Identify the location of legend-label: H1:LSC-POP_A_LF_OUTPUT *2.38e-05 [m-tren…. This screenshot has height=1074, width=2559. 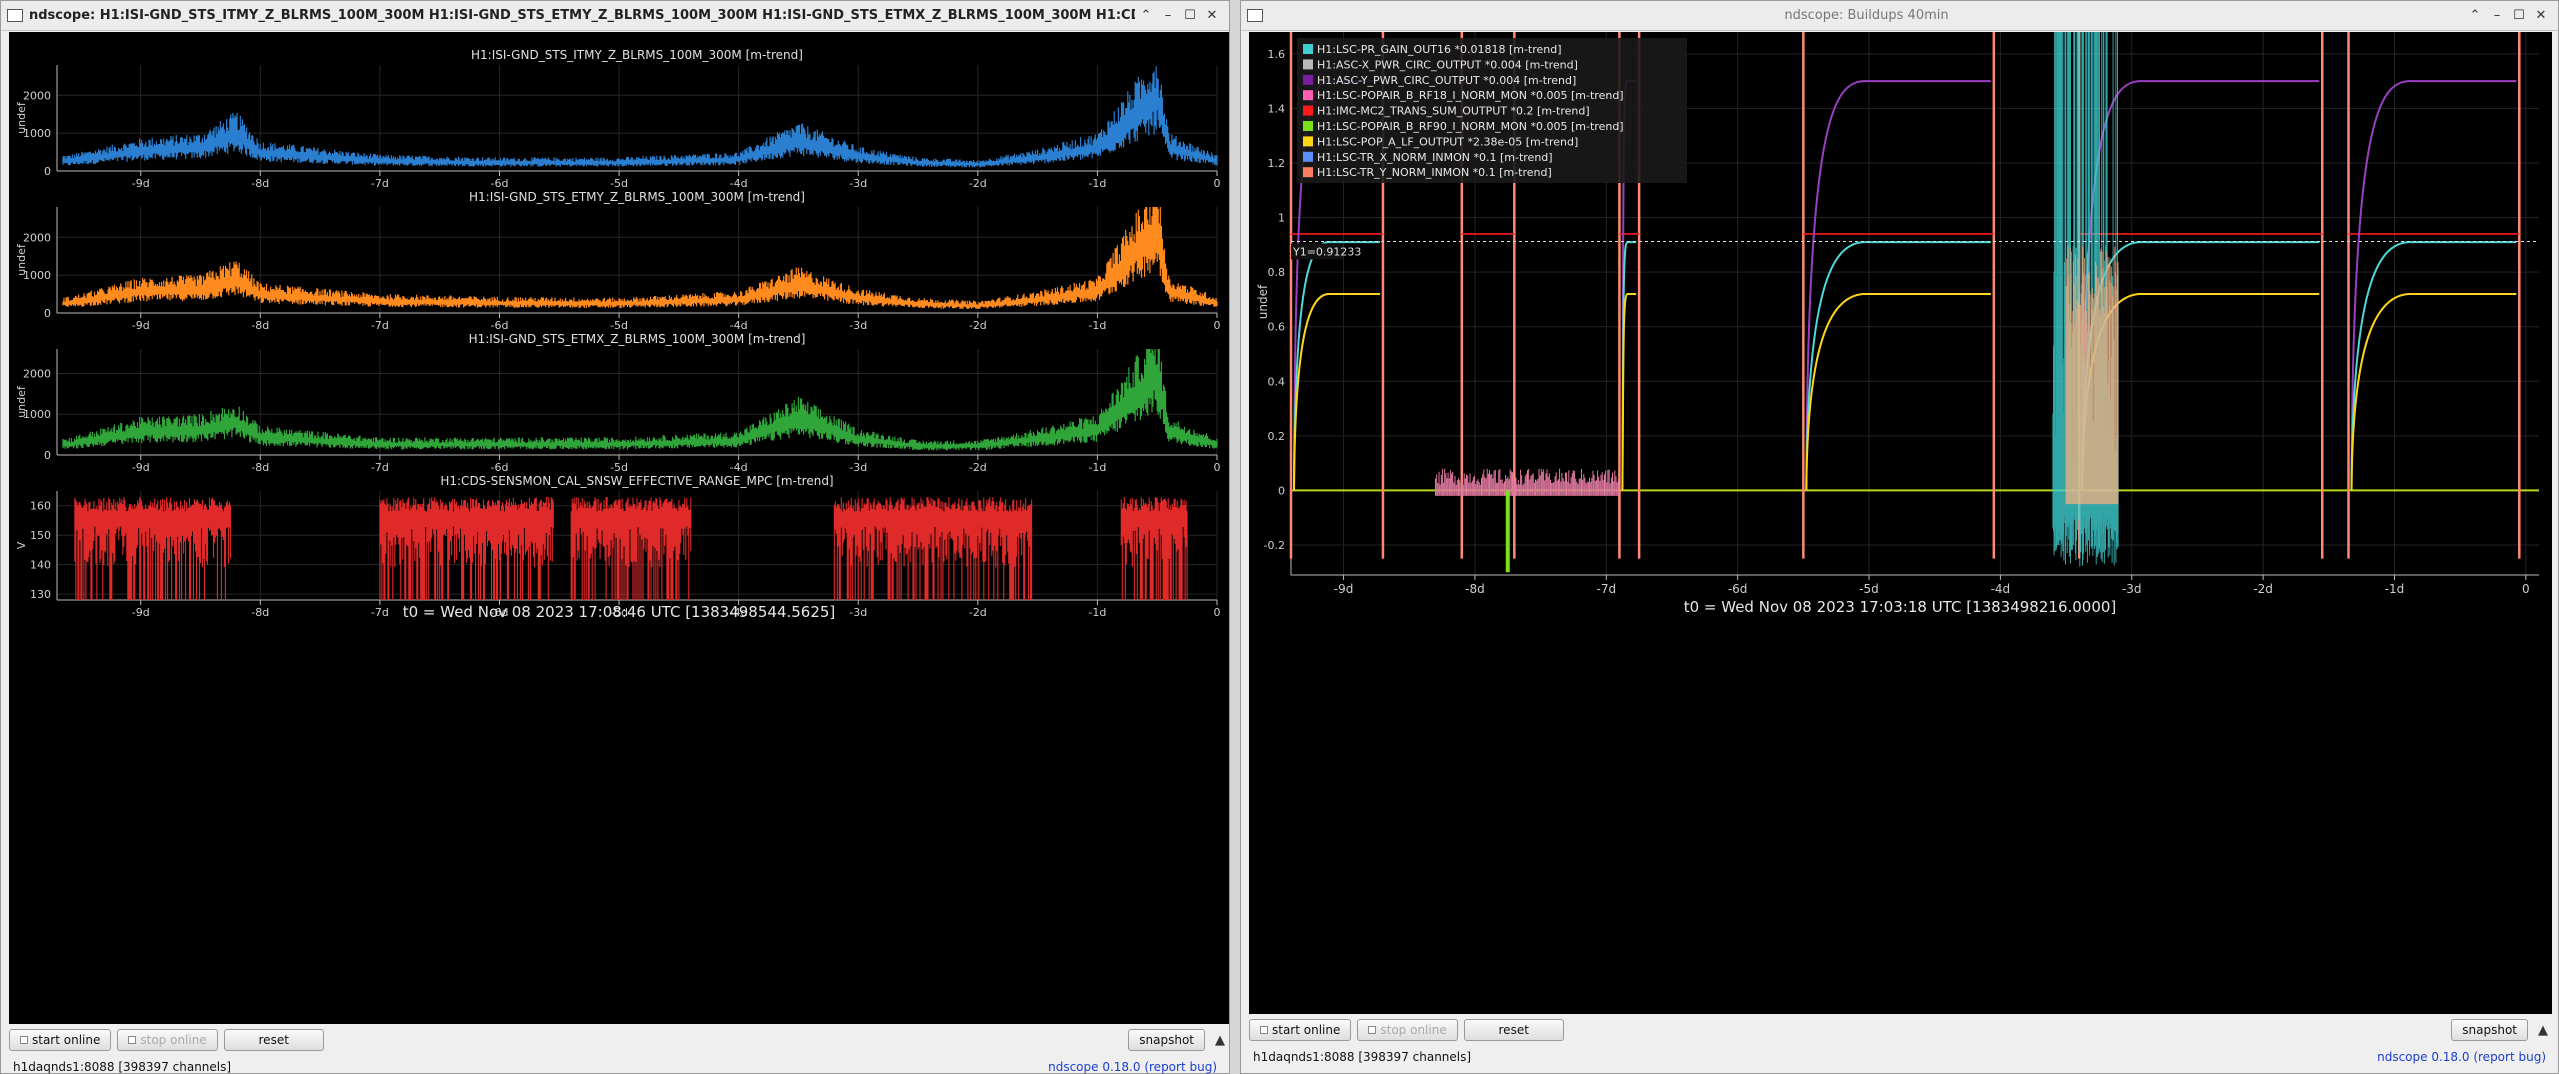
(1447, 141).